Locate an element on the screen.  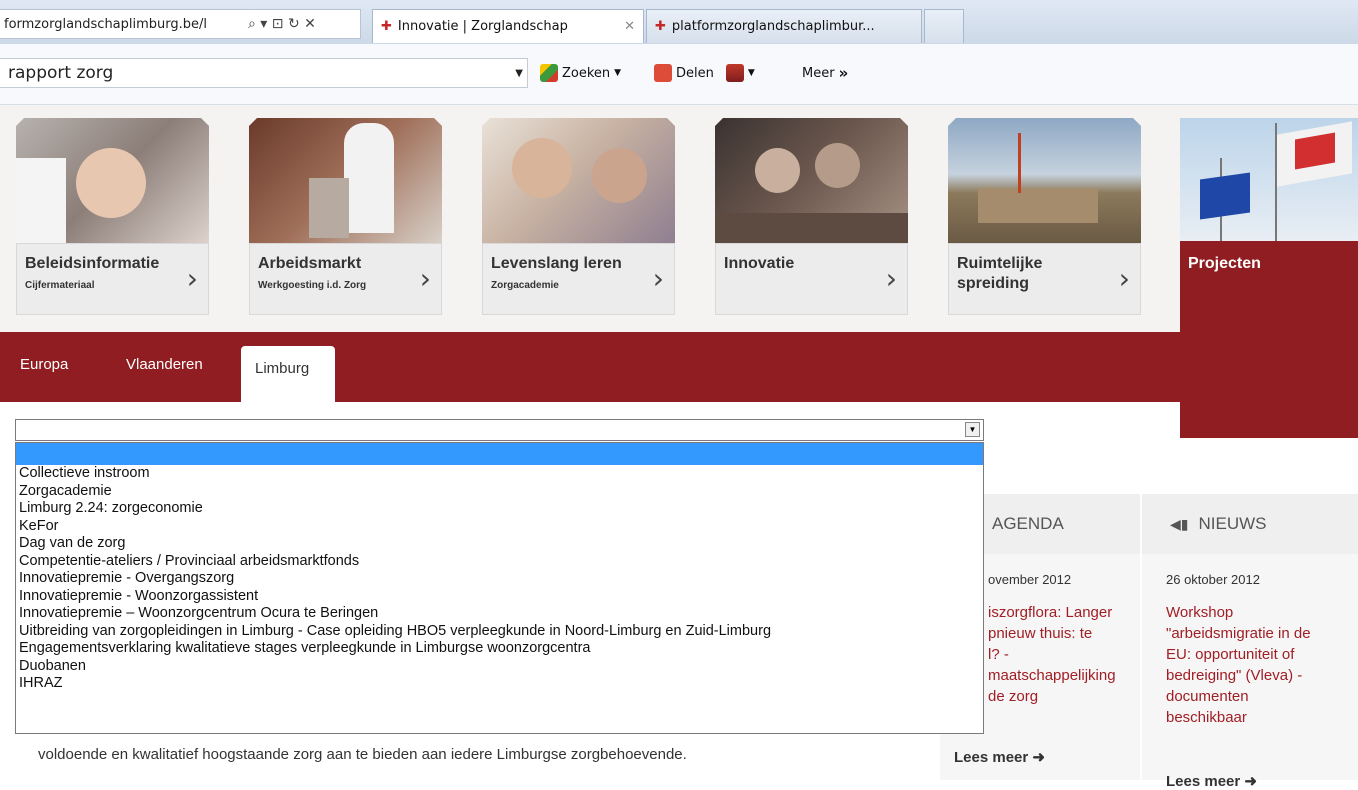
option: Duobanen is located at coordinates (499, 667).